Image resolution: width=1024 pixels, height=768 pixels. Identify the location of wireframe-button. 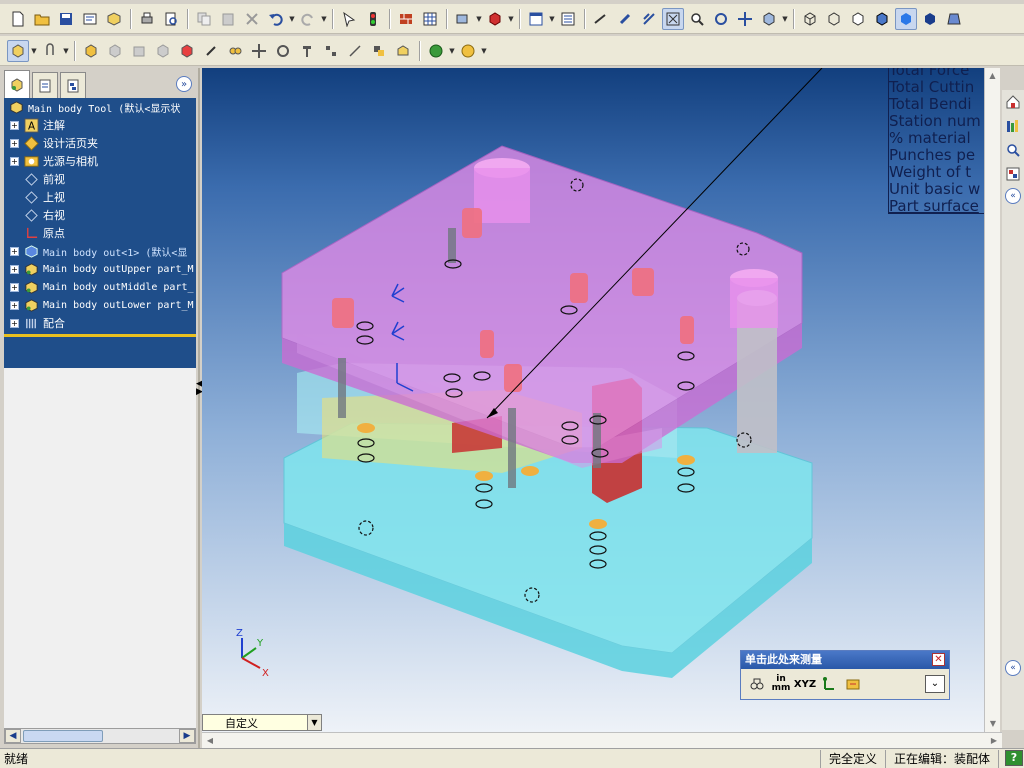
(810, 19).